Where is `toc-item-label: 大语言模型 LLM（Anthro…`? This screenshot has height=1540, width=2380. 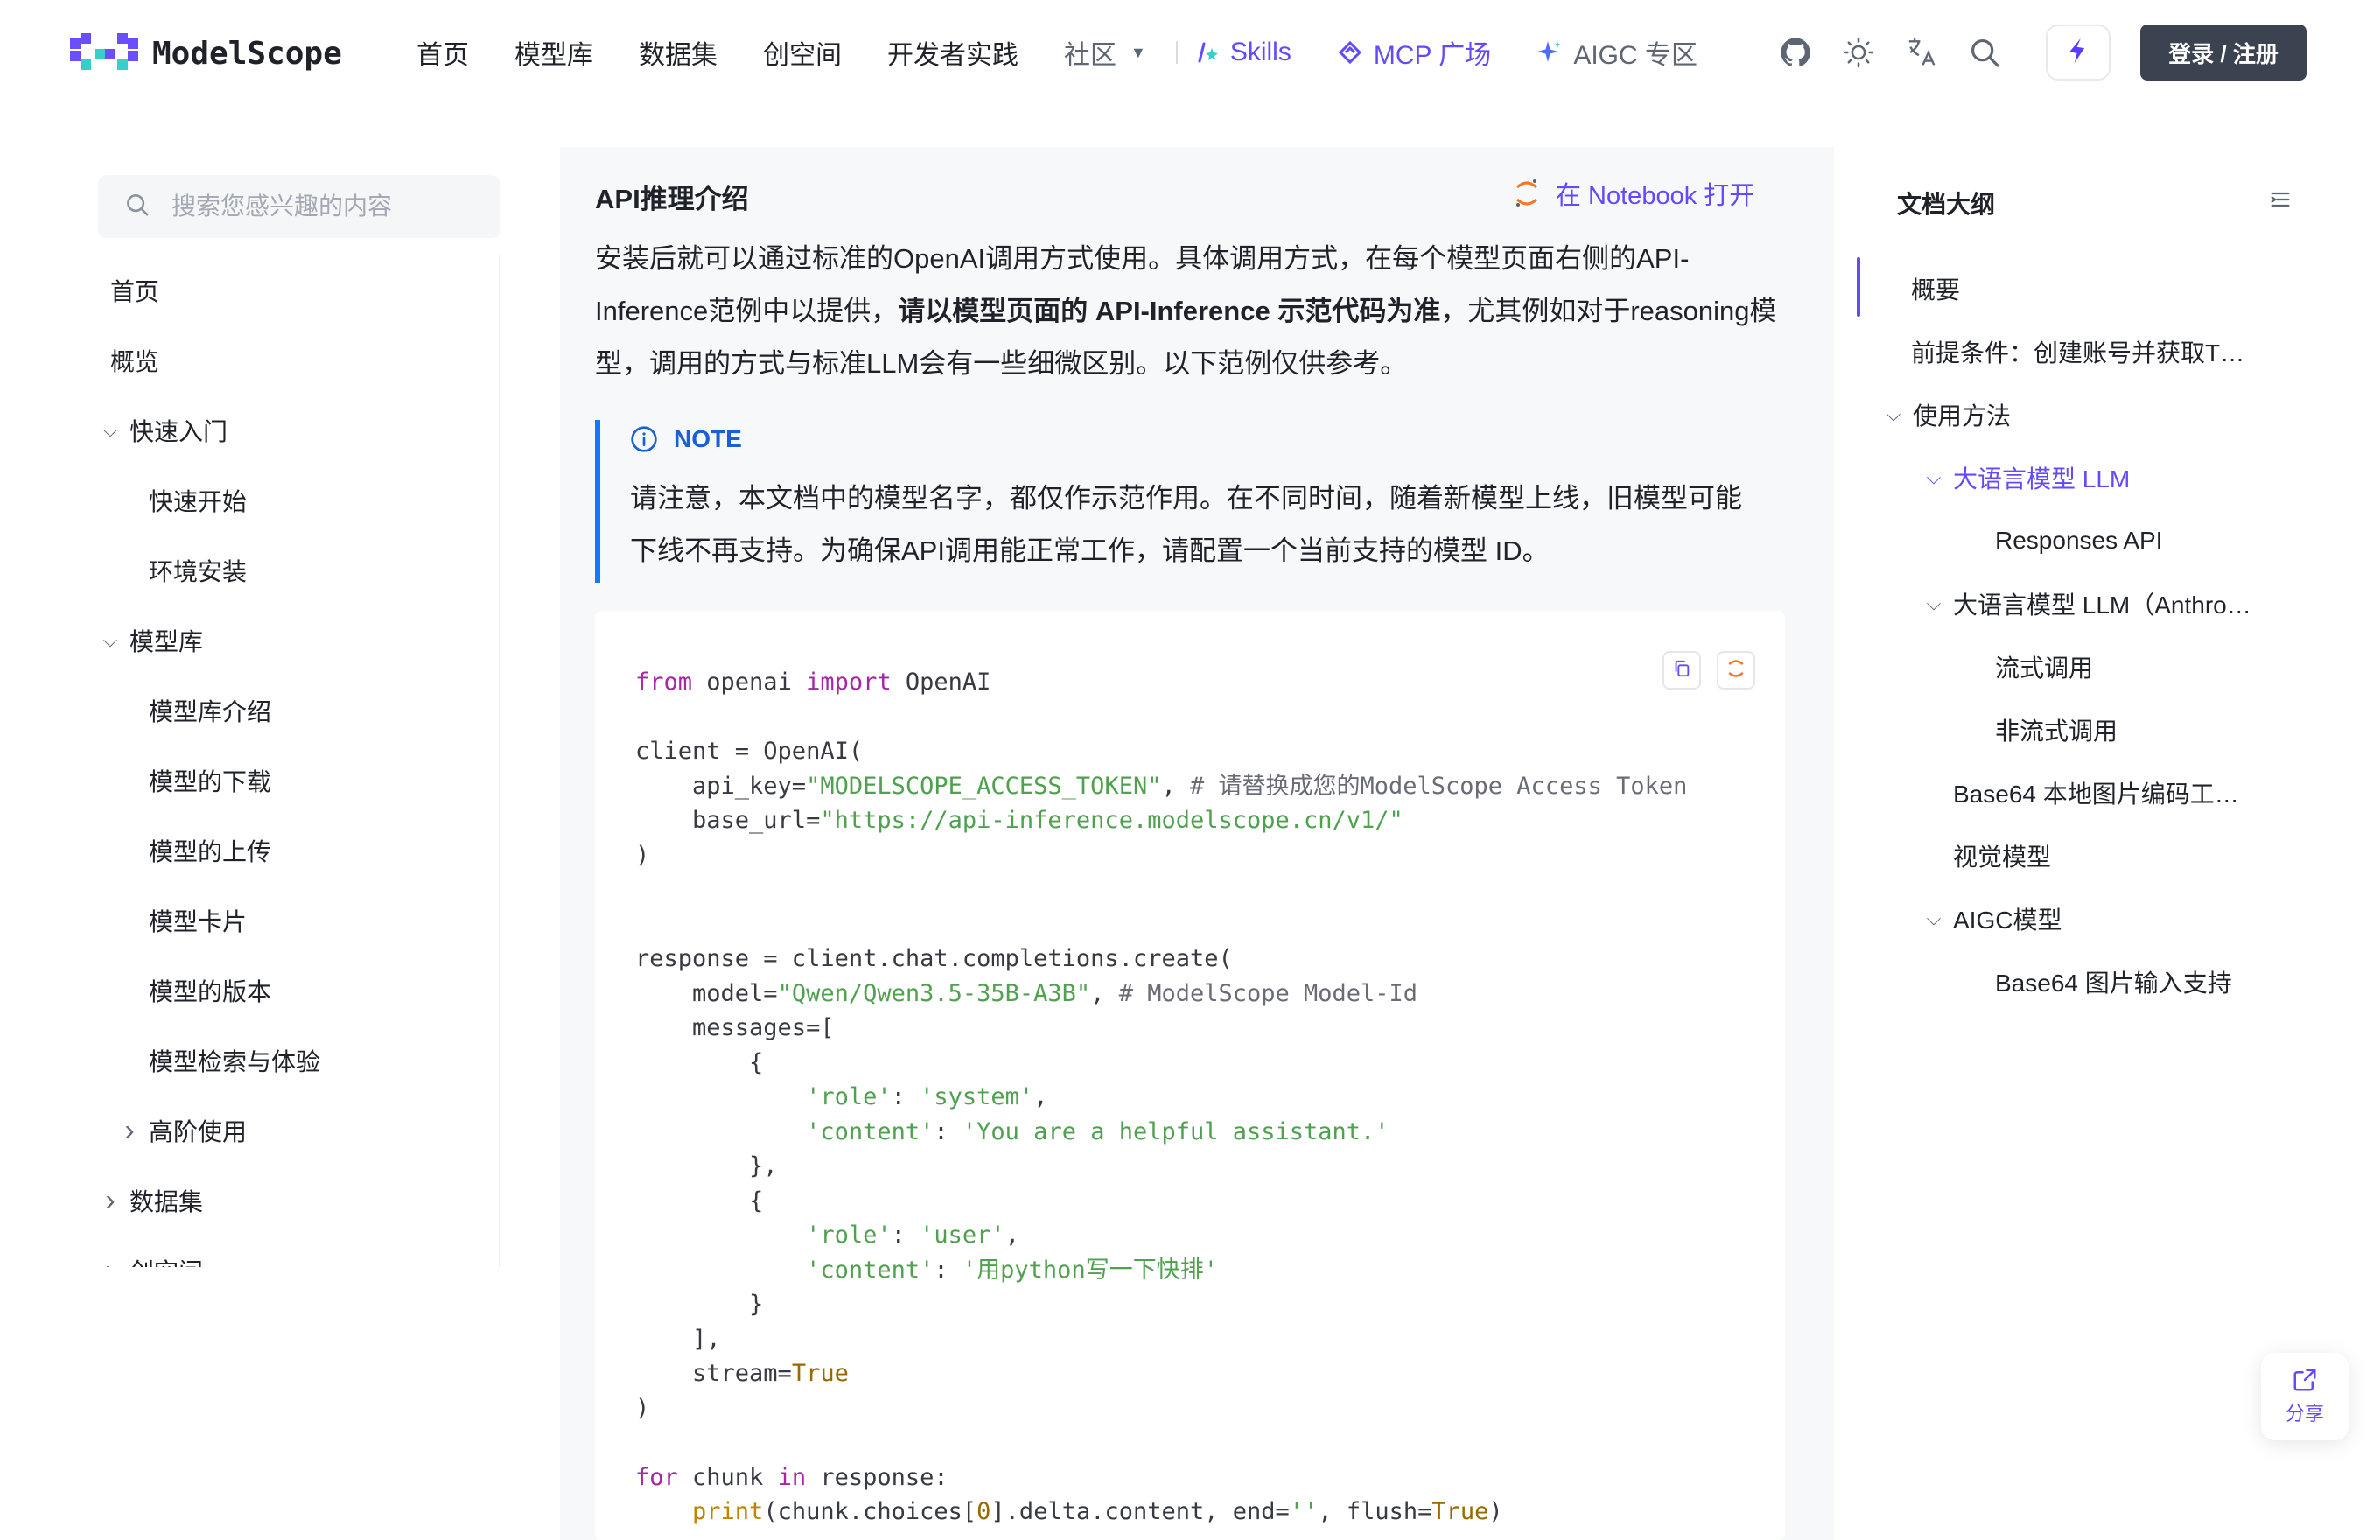 toc-item-label: 大语言模型 LLM（Anthro… is located at coordinates (2102, 605).